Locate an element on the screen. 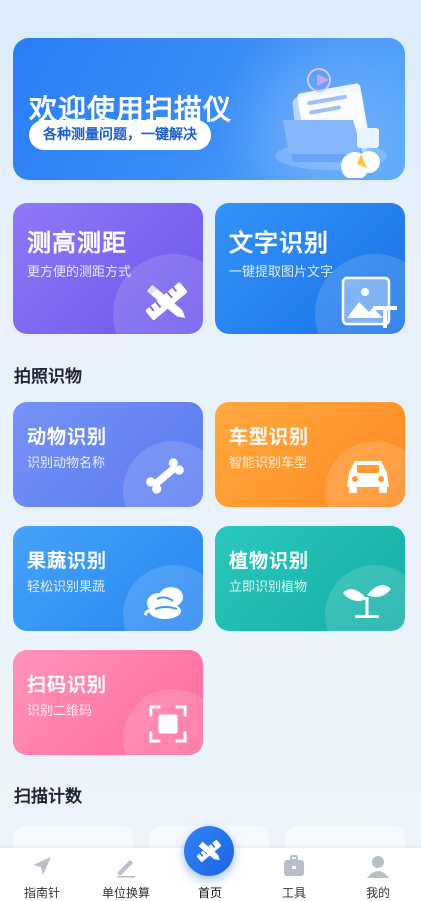  feature-card-height-distance: 测高测距 更方便的测距方式 is located at coordinates (108, 268).